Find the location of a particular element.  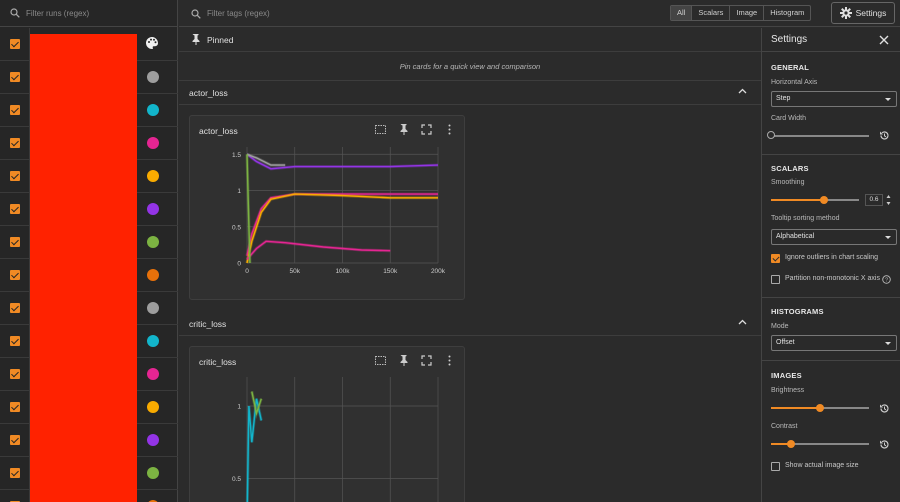

ignore-outliers-checkbox is located at coordinates (775, 258).